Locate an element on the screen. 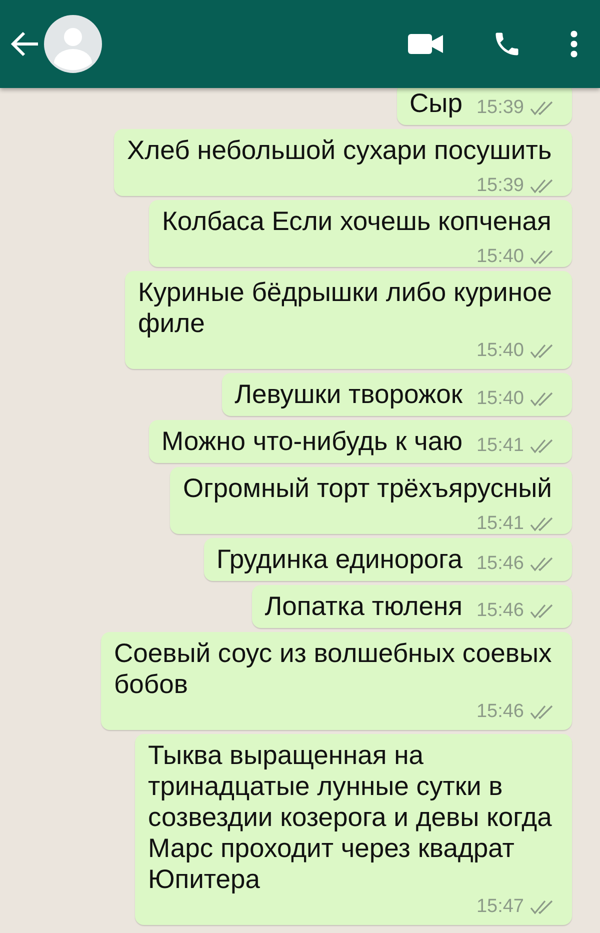  message-text: Грудинка единорога is located at coordinates (339, 559).